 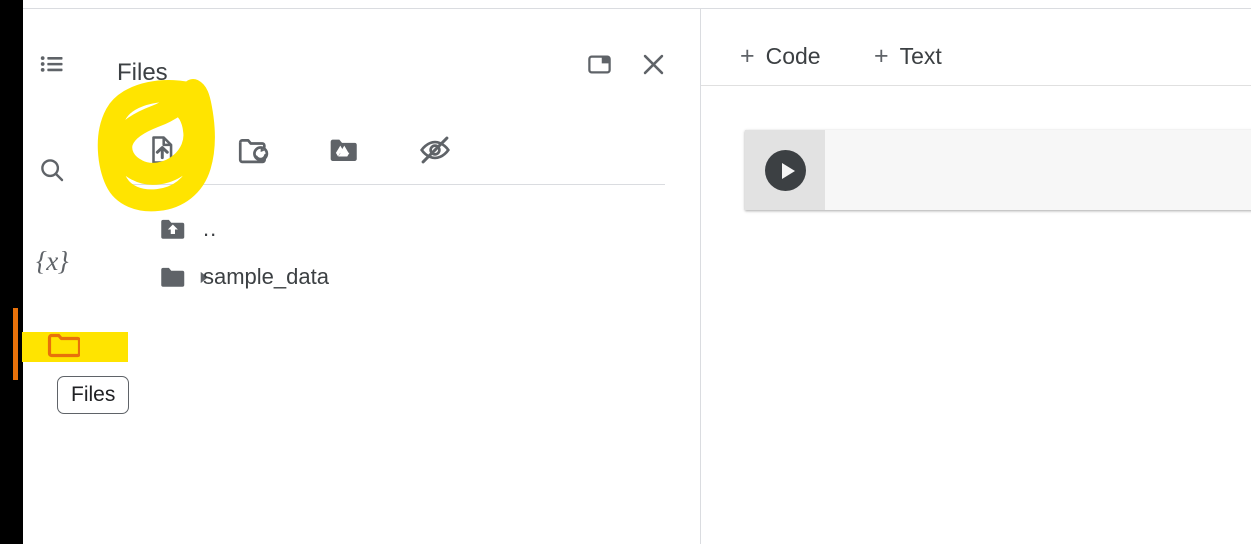 I want to click on list-icon, so click(x=52, y=64).